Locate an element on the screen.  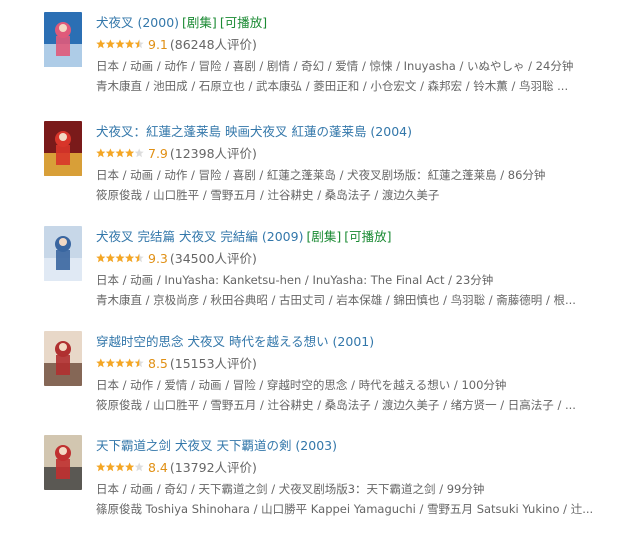
rating-score: 9.1 is located at coordinates (158, 44).